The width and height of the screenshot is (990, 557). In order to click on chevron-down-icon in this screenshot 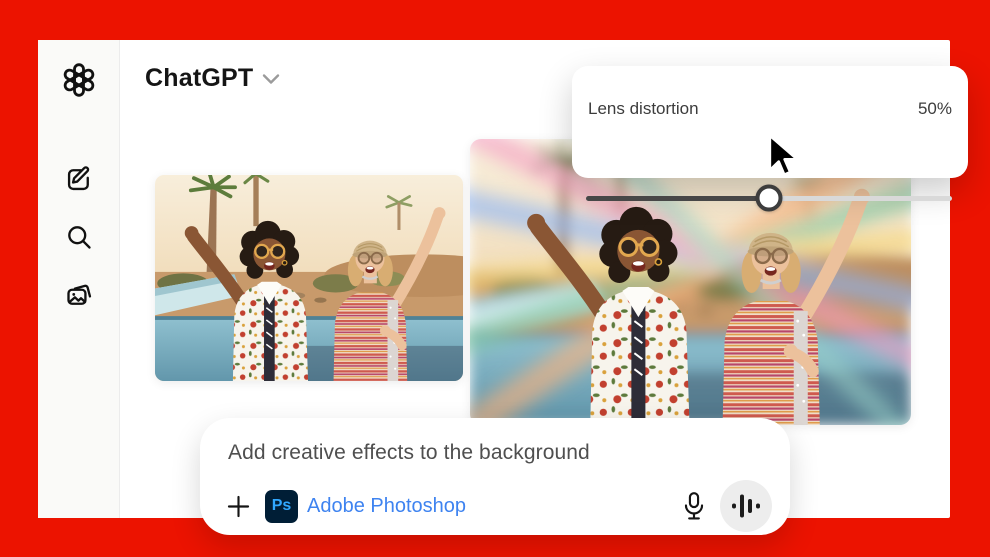, I will do `click(271, 78)`.